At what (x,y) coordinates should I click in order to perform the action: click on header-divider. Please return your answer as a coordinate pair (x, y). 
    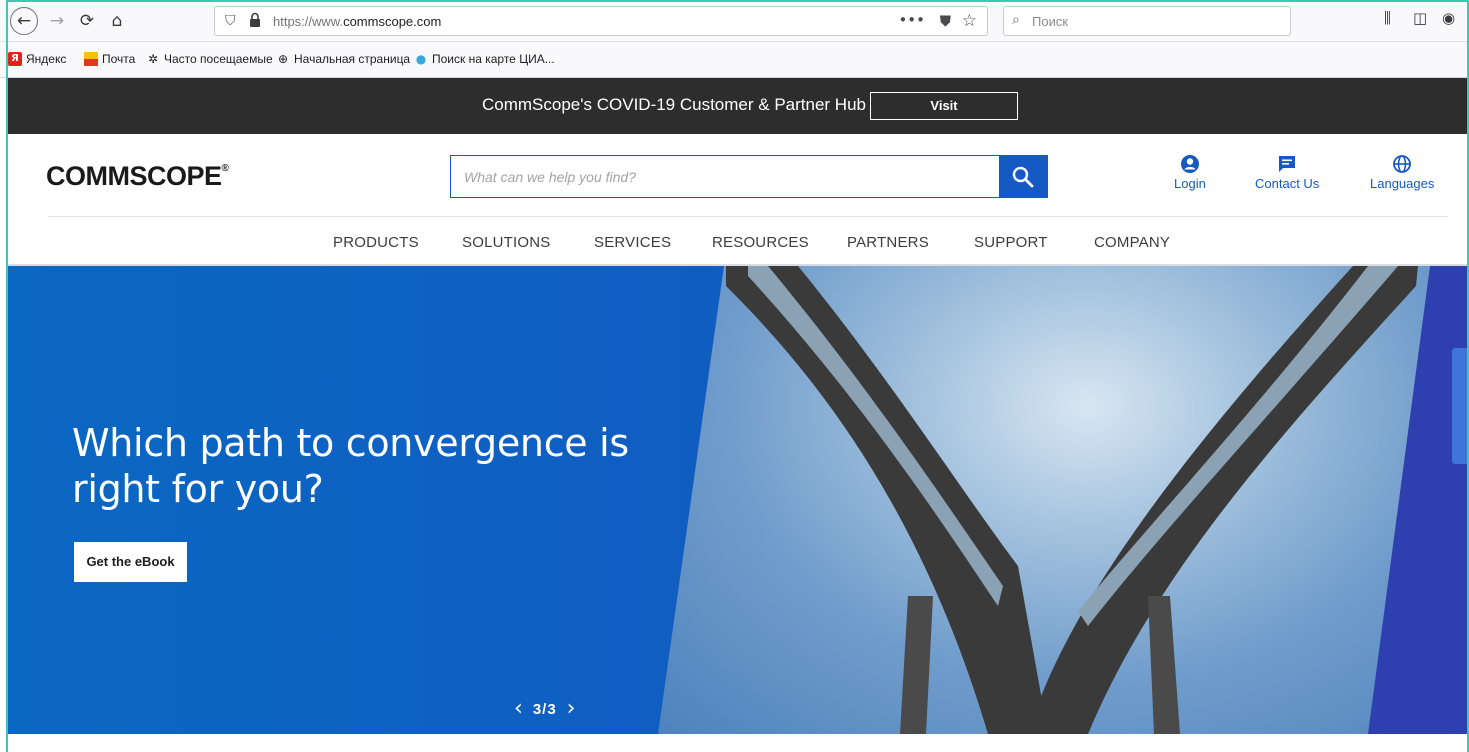
    Looking at the image, I should click on (748, 216).